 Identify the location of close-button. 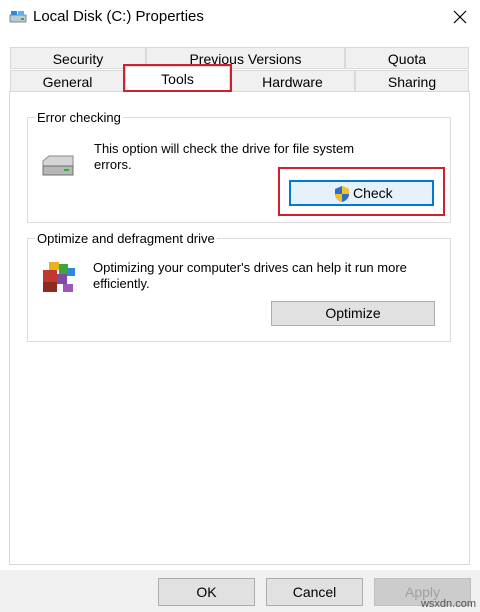
(460, 17).